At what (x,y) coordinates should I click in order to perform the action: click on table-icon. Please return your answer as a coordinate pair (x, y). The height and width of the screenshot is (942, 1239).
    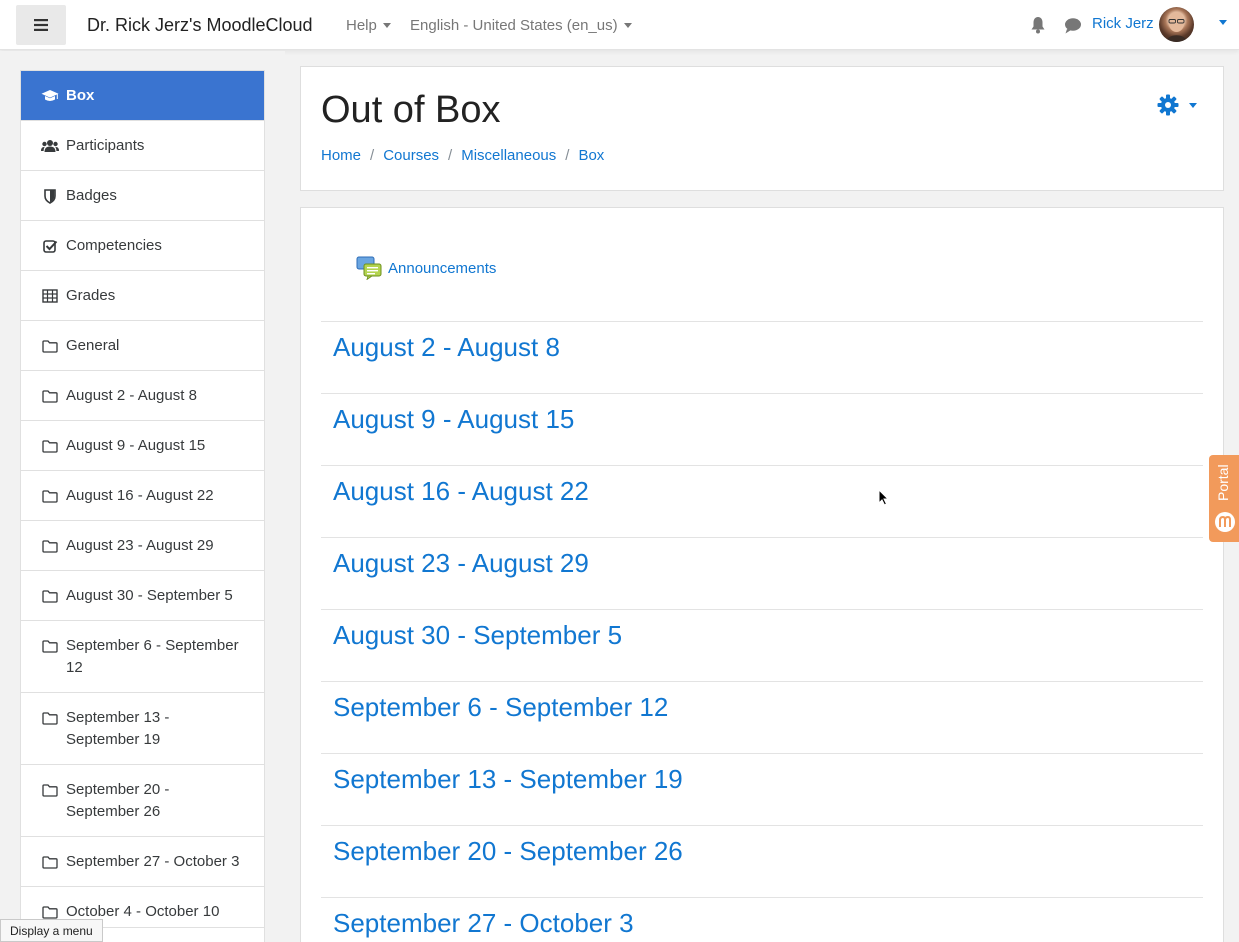
    Looking at the image, I should click on (50, 296).